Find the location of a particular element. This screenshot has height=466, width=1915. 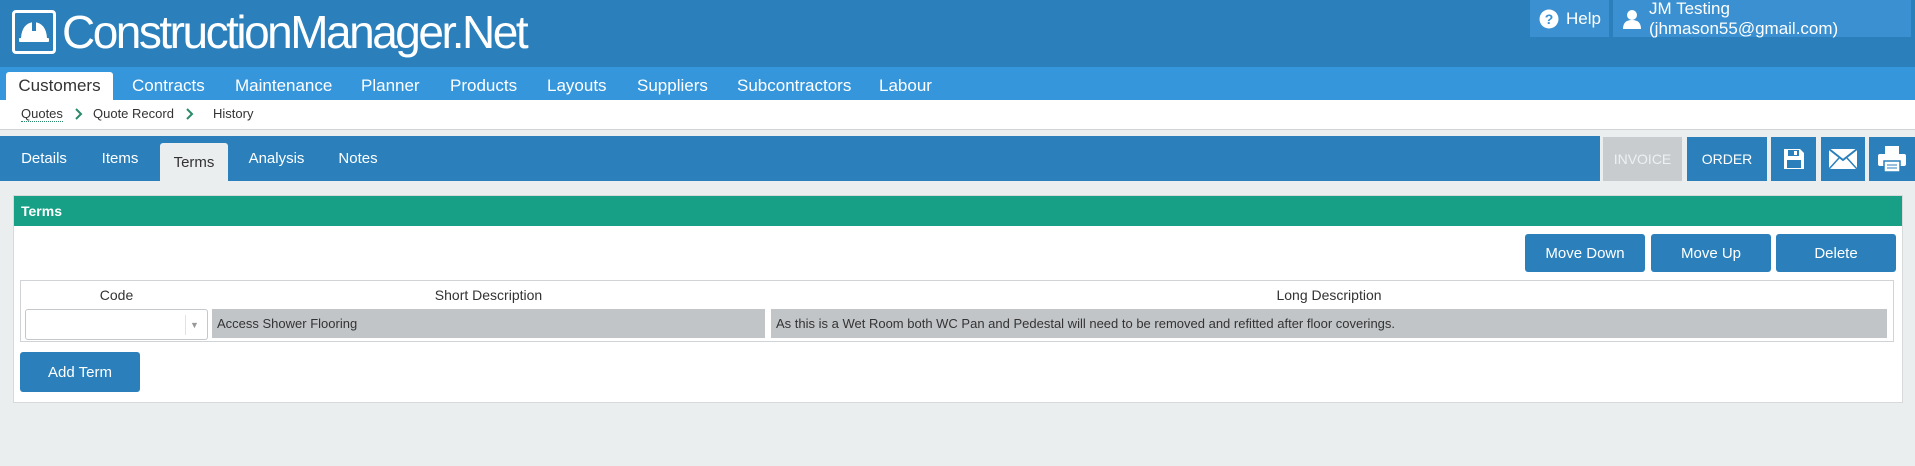

help-label: Help is located at coordinates (1583, 18).